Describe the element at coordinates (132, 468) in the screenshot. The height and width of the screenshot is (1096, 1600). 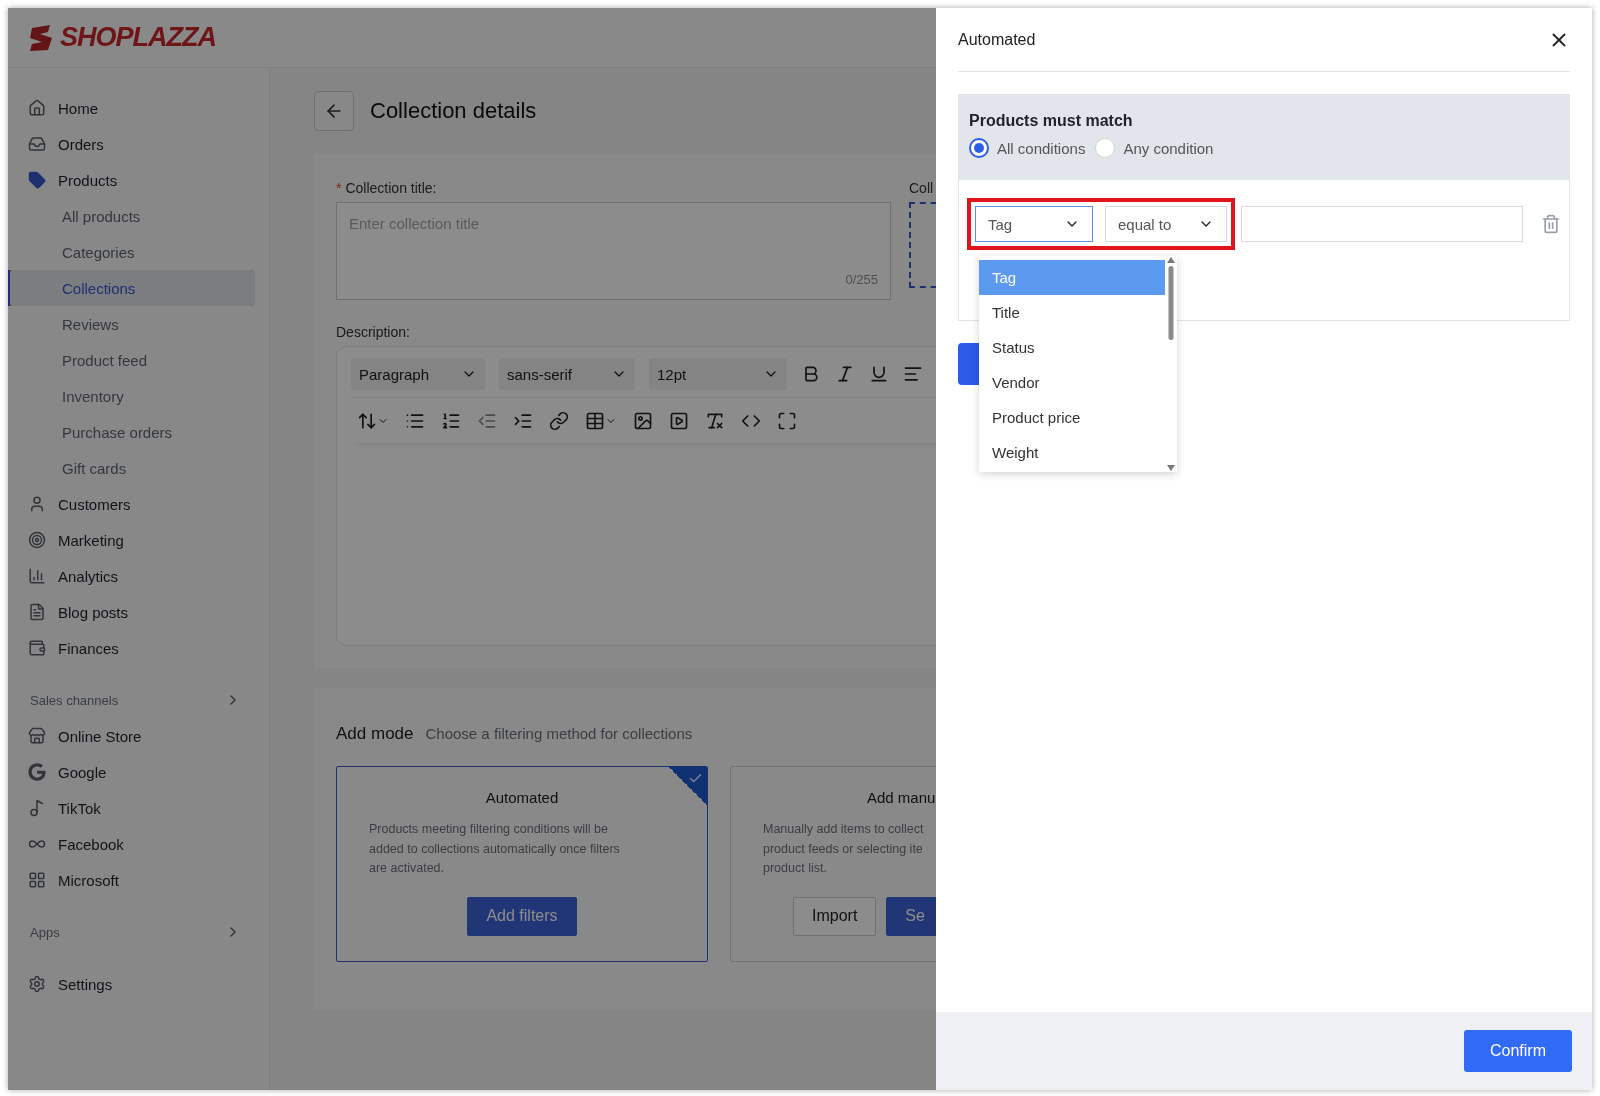
I see `sidebar-subitem: Gift cards` at that location.